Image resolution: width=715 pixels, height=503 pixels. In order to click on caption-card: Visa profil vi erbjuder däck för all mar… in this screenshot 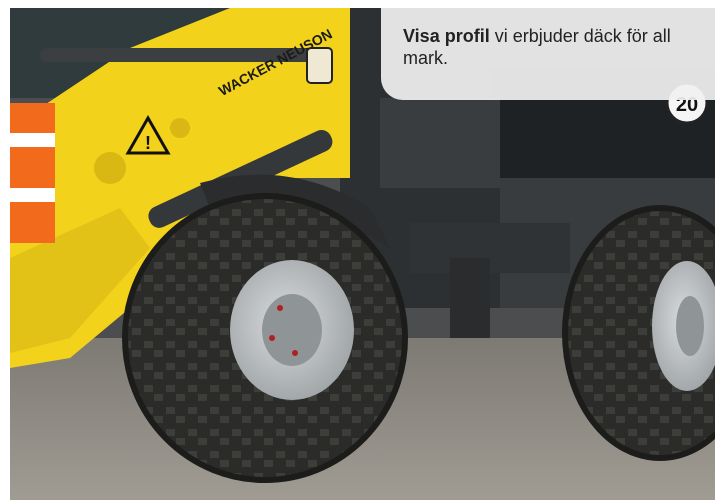, I will do `click(548, 54)`.